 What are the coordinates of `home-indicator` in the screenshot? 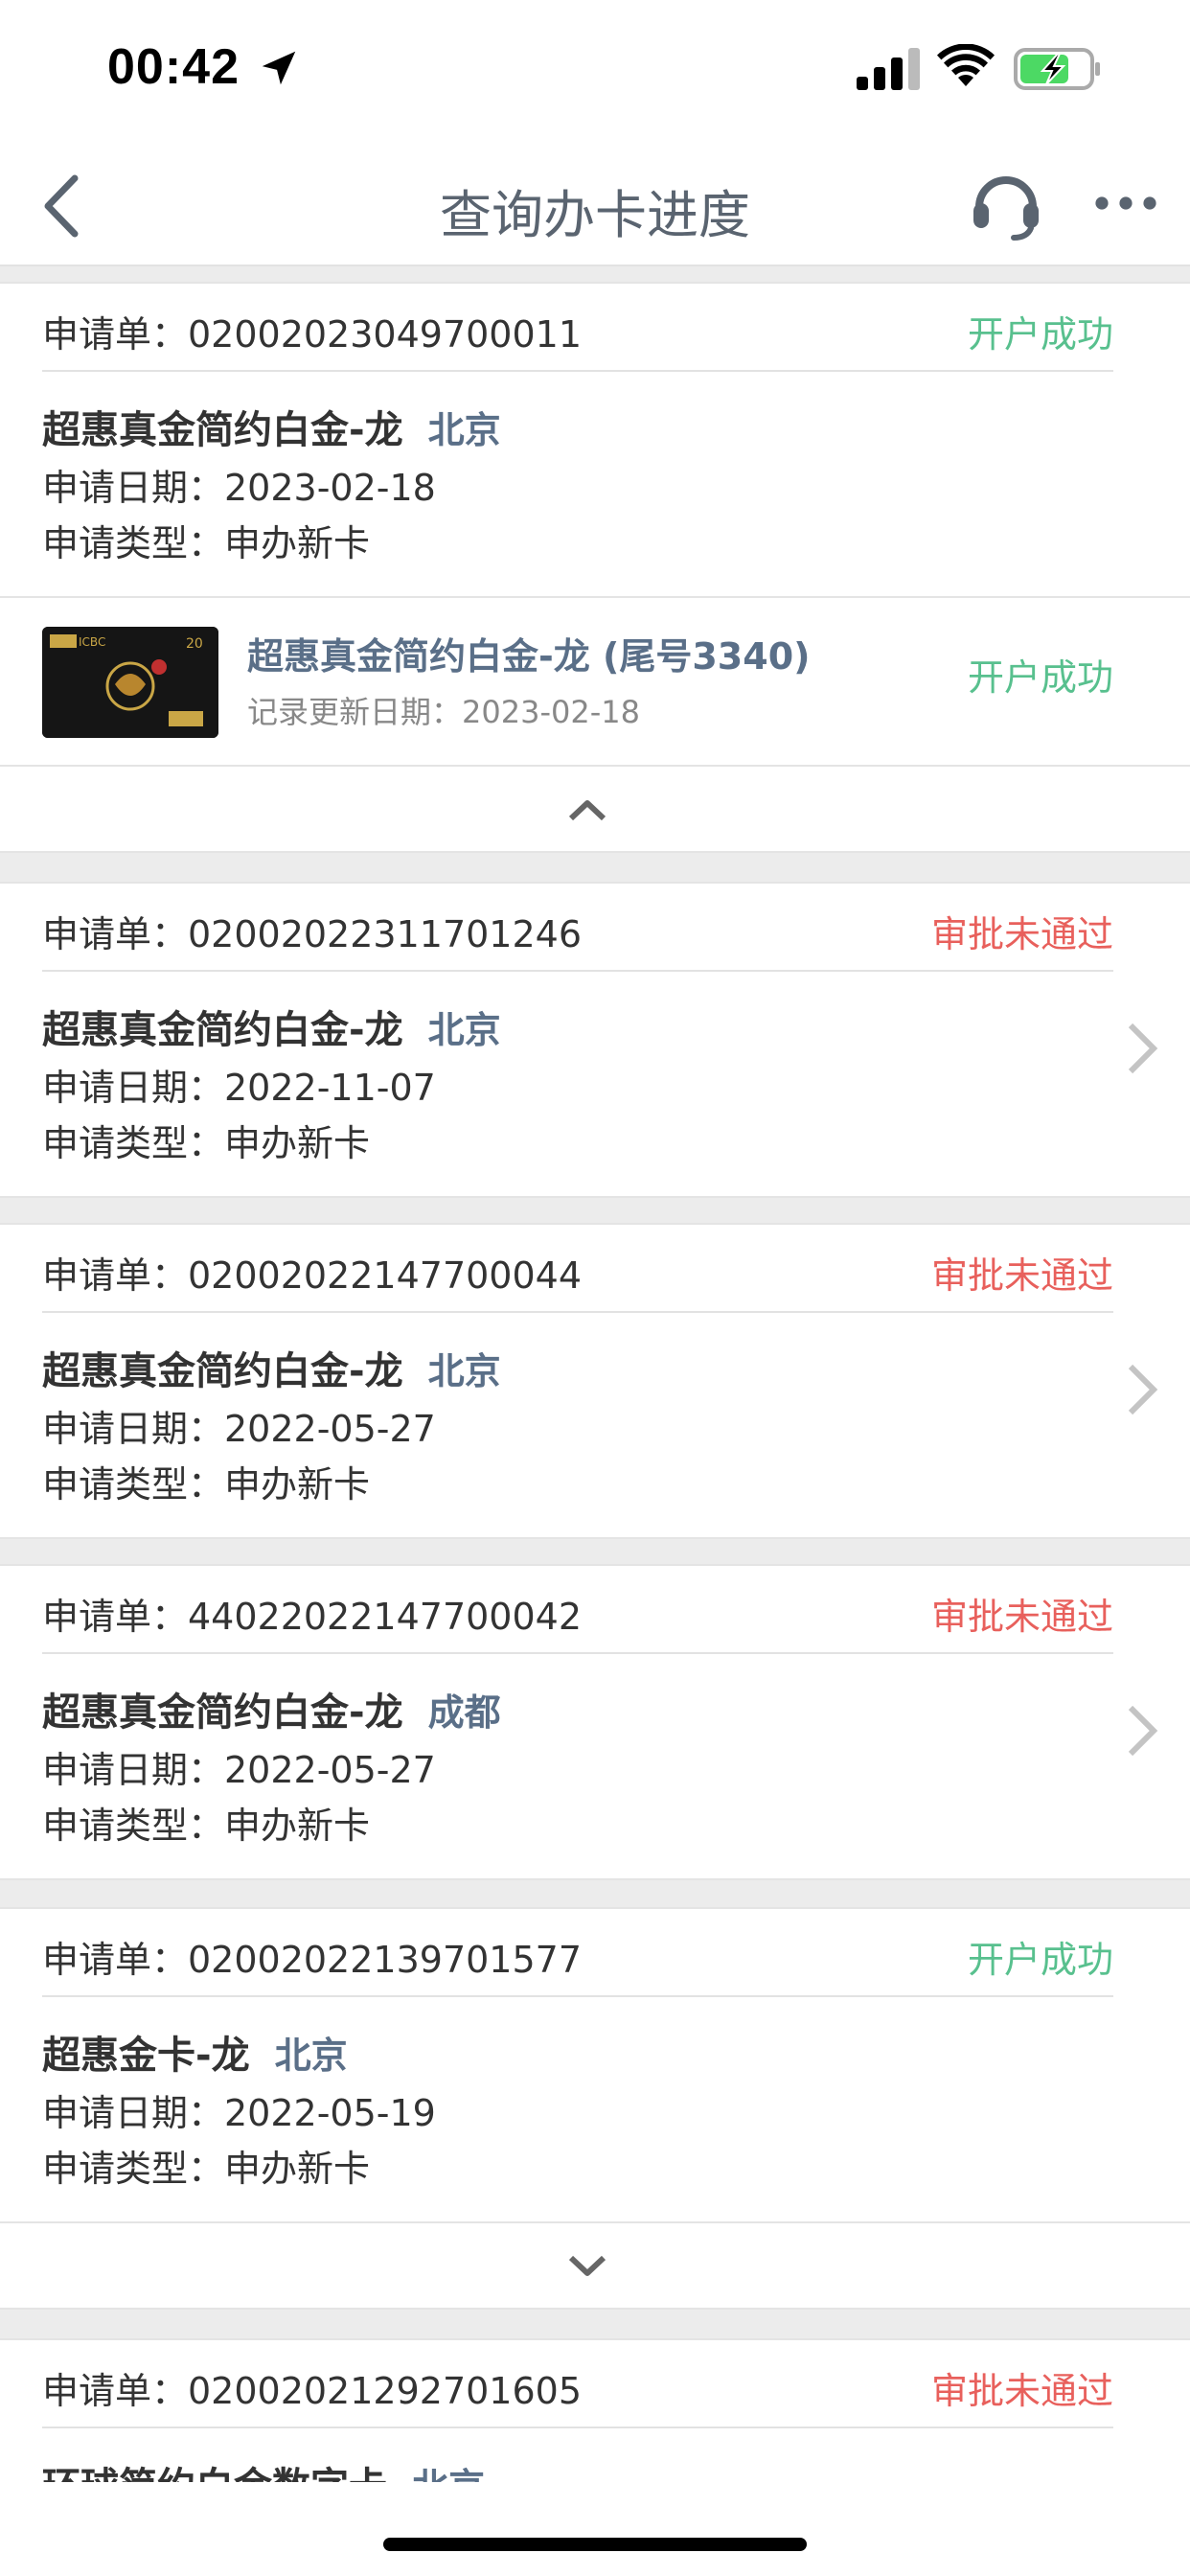 It's located at (595, 2544).